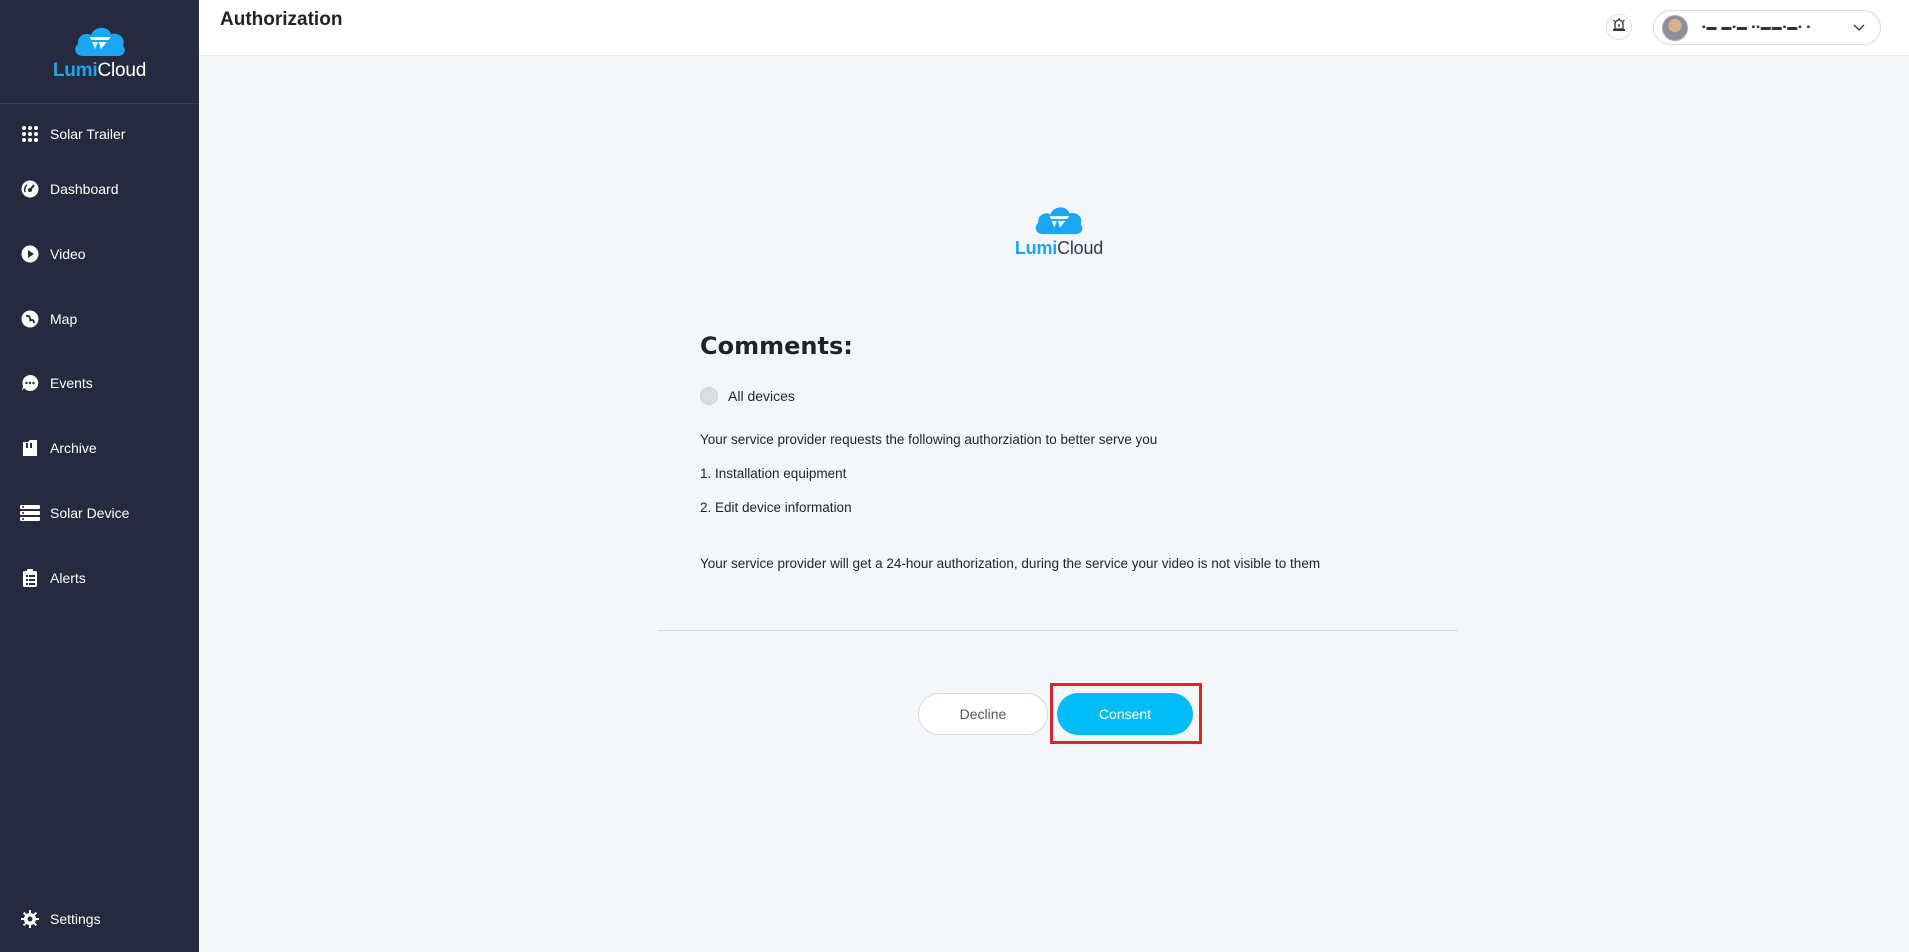 This screenshot has width=1909, height=952. I want to click on permission-item-1: 1. Installation equipment, so click(773, 473).